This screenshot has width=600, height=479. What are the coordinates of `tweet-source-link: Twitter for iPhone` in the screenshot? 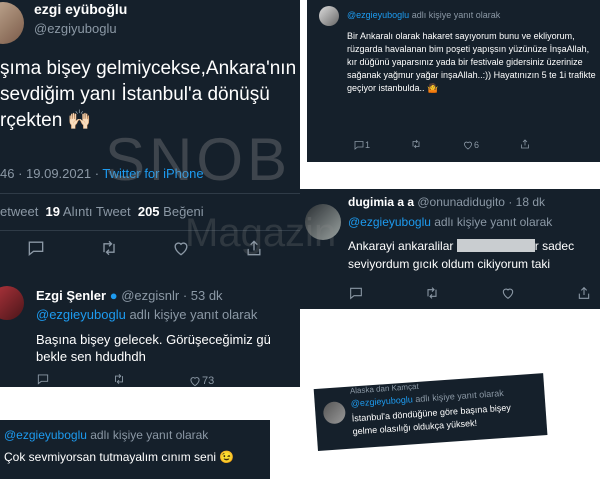 It's located at (152, 173).